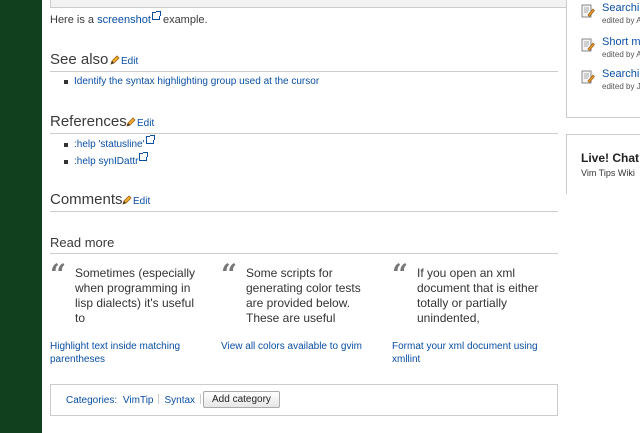 This screenshot has height=433, width=640. I want to click on category-link-syntax: Syntax, so click(179, 400).